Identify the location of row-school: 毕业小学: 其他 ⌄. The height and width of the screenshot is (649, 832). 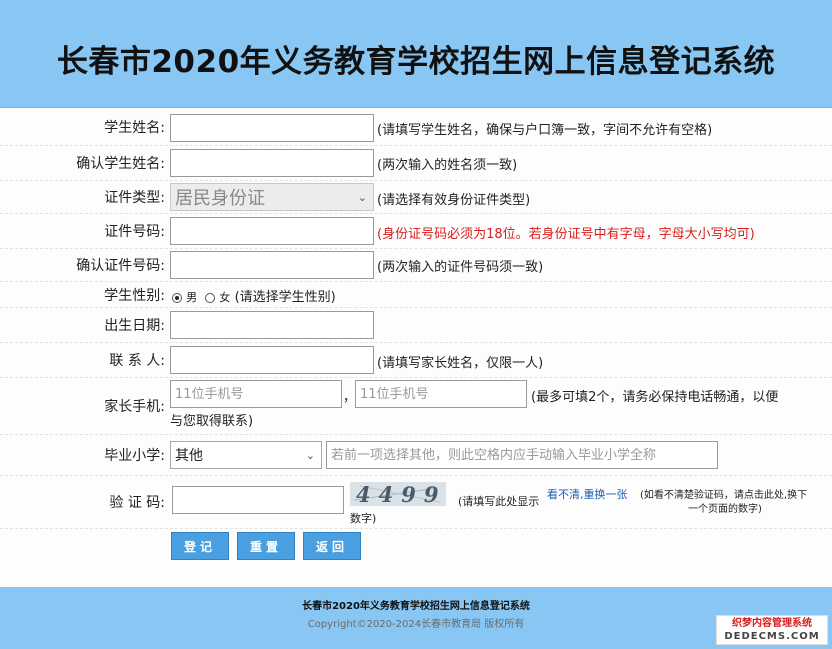
(416, 455).